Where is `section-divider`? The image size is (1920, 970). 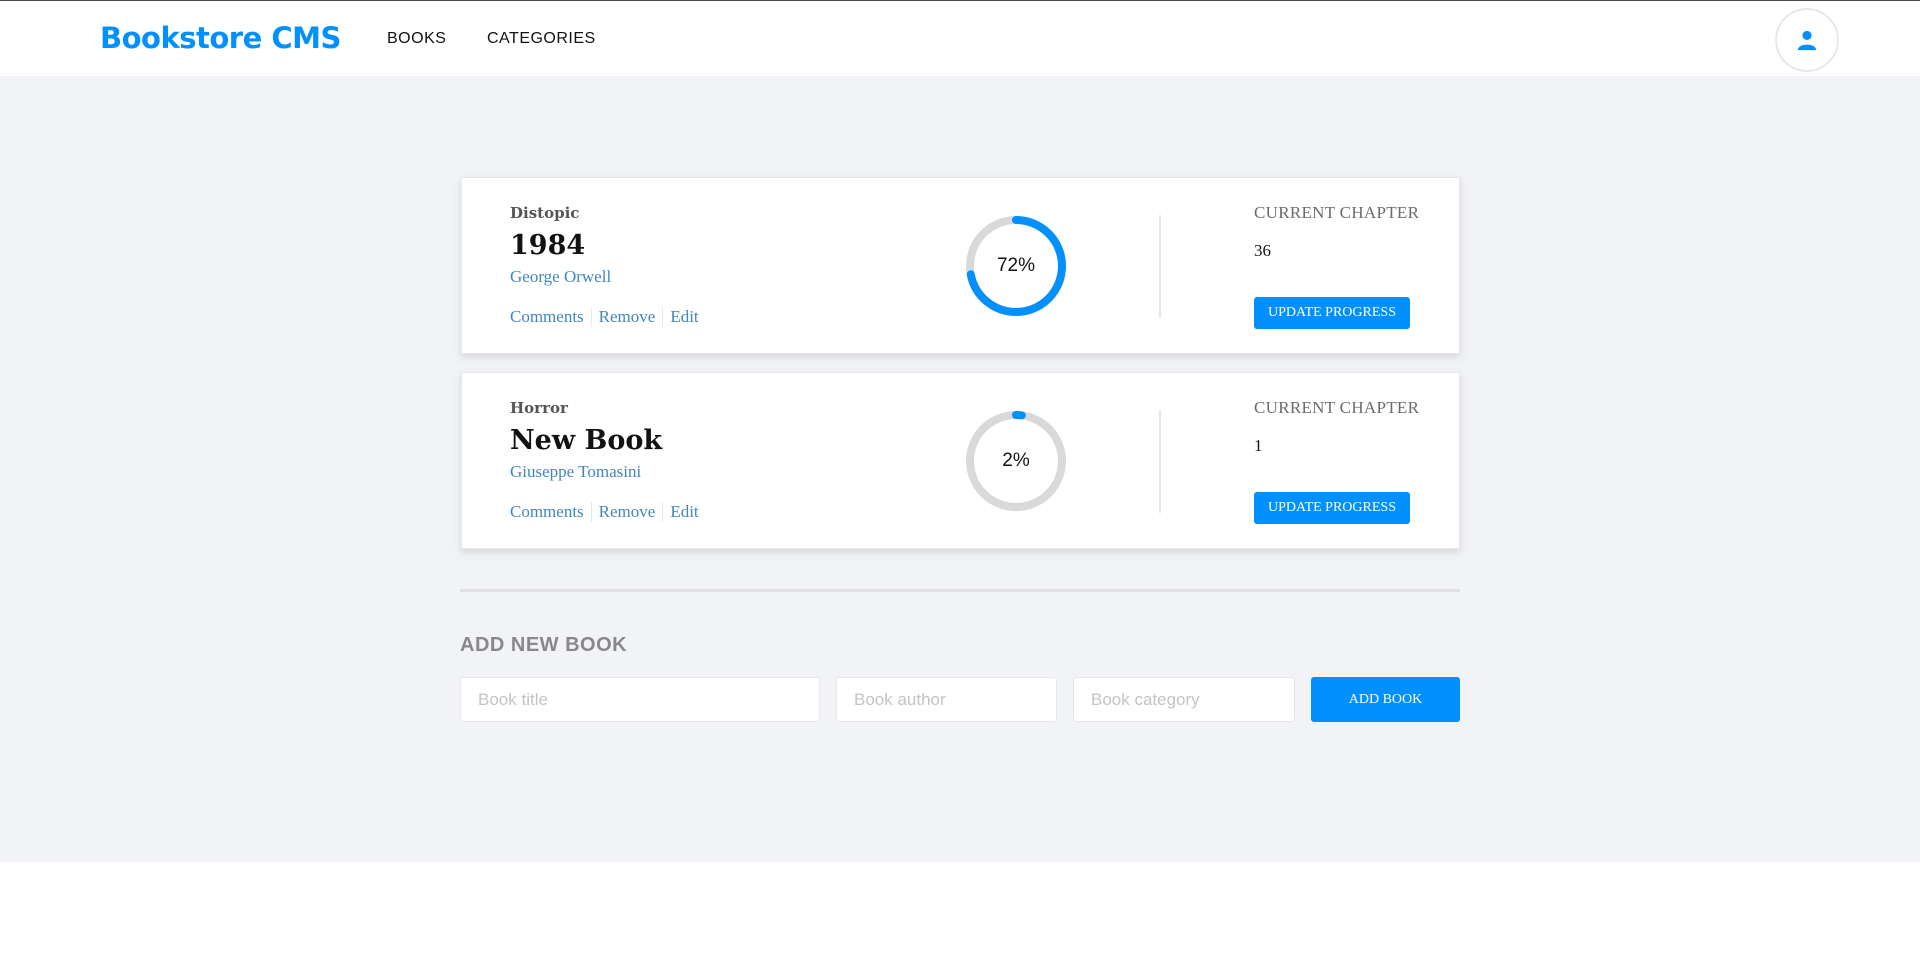
section-divider is located at coordinates (960, 590).